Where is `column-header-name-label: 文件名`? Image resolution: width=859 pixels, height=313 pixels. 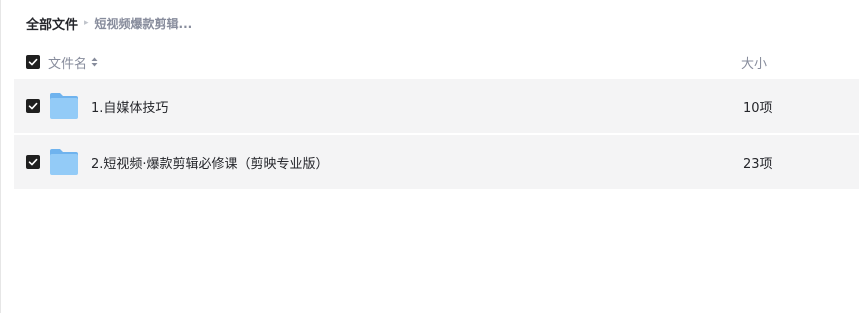
column-header-name-label: 文件名 is located at coordinates (68, 64).